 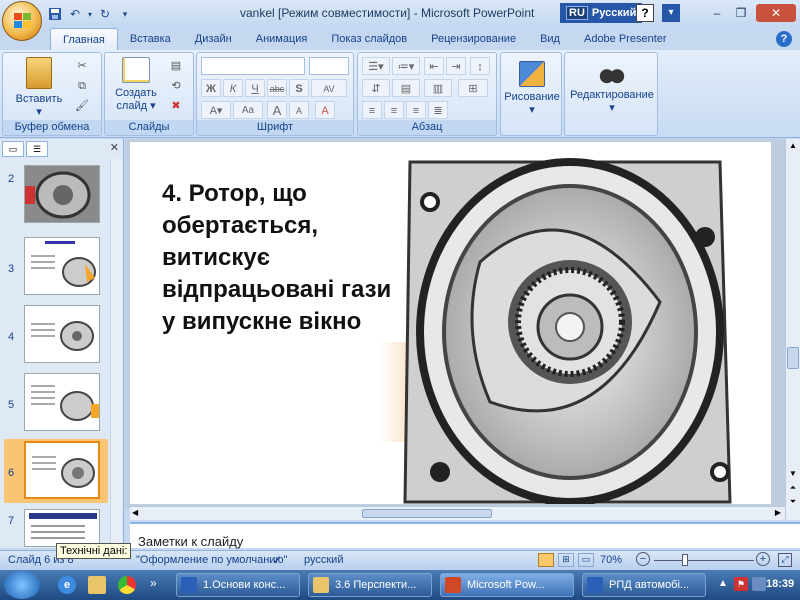 I want to click on smartart-button: ⊞, so click(x=473, y=88).